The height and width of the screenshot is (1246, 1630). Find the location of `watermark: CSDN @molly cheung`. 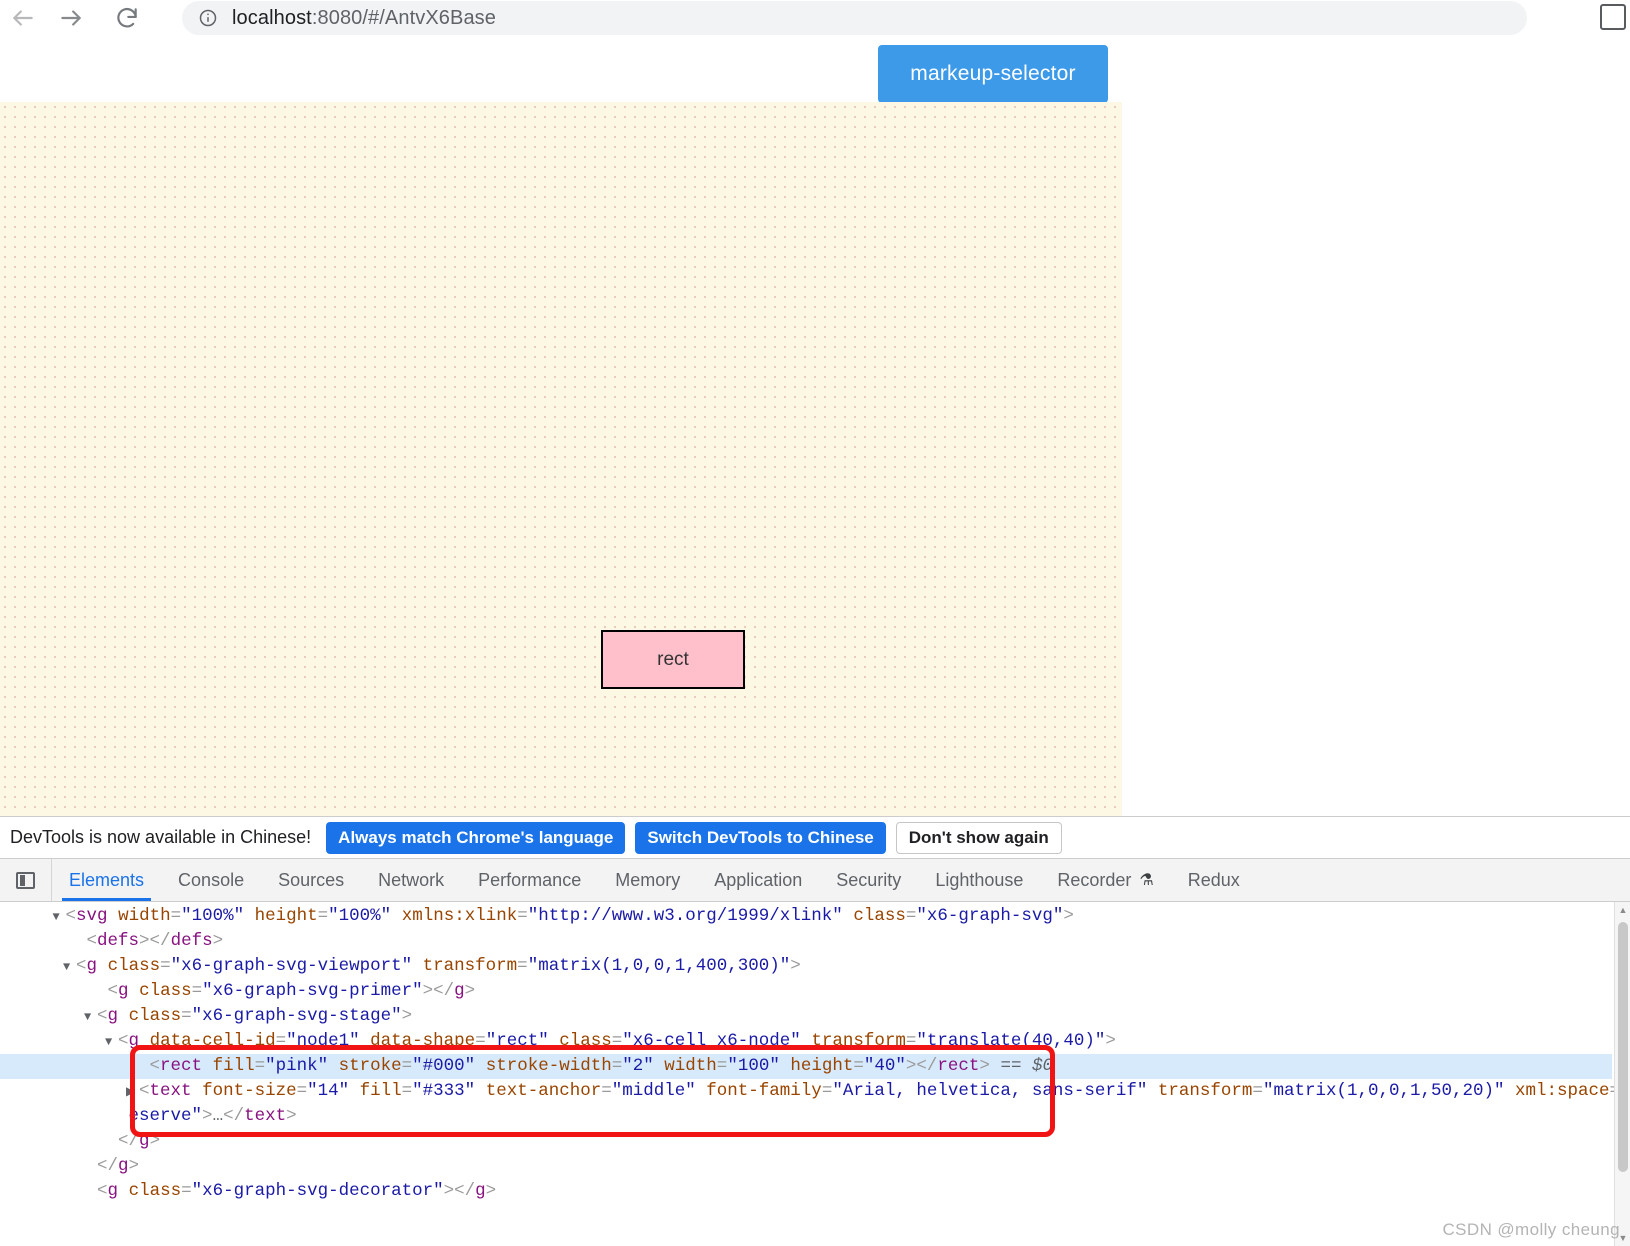

watermark: CSDN @molly cheung is located at coordinates (1531, 1229).